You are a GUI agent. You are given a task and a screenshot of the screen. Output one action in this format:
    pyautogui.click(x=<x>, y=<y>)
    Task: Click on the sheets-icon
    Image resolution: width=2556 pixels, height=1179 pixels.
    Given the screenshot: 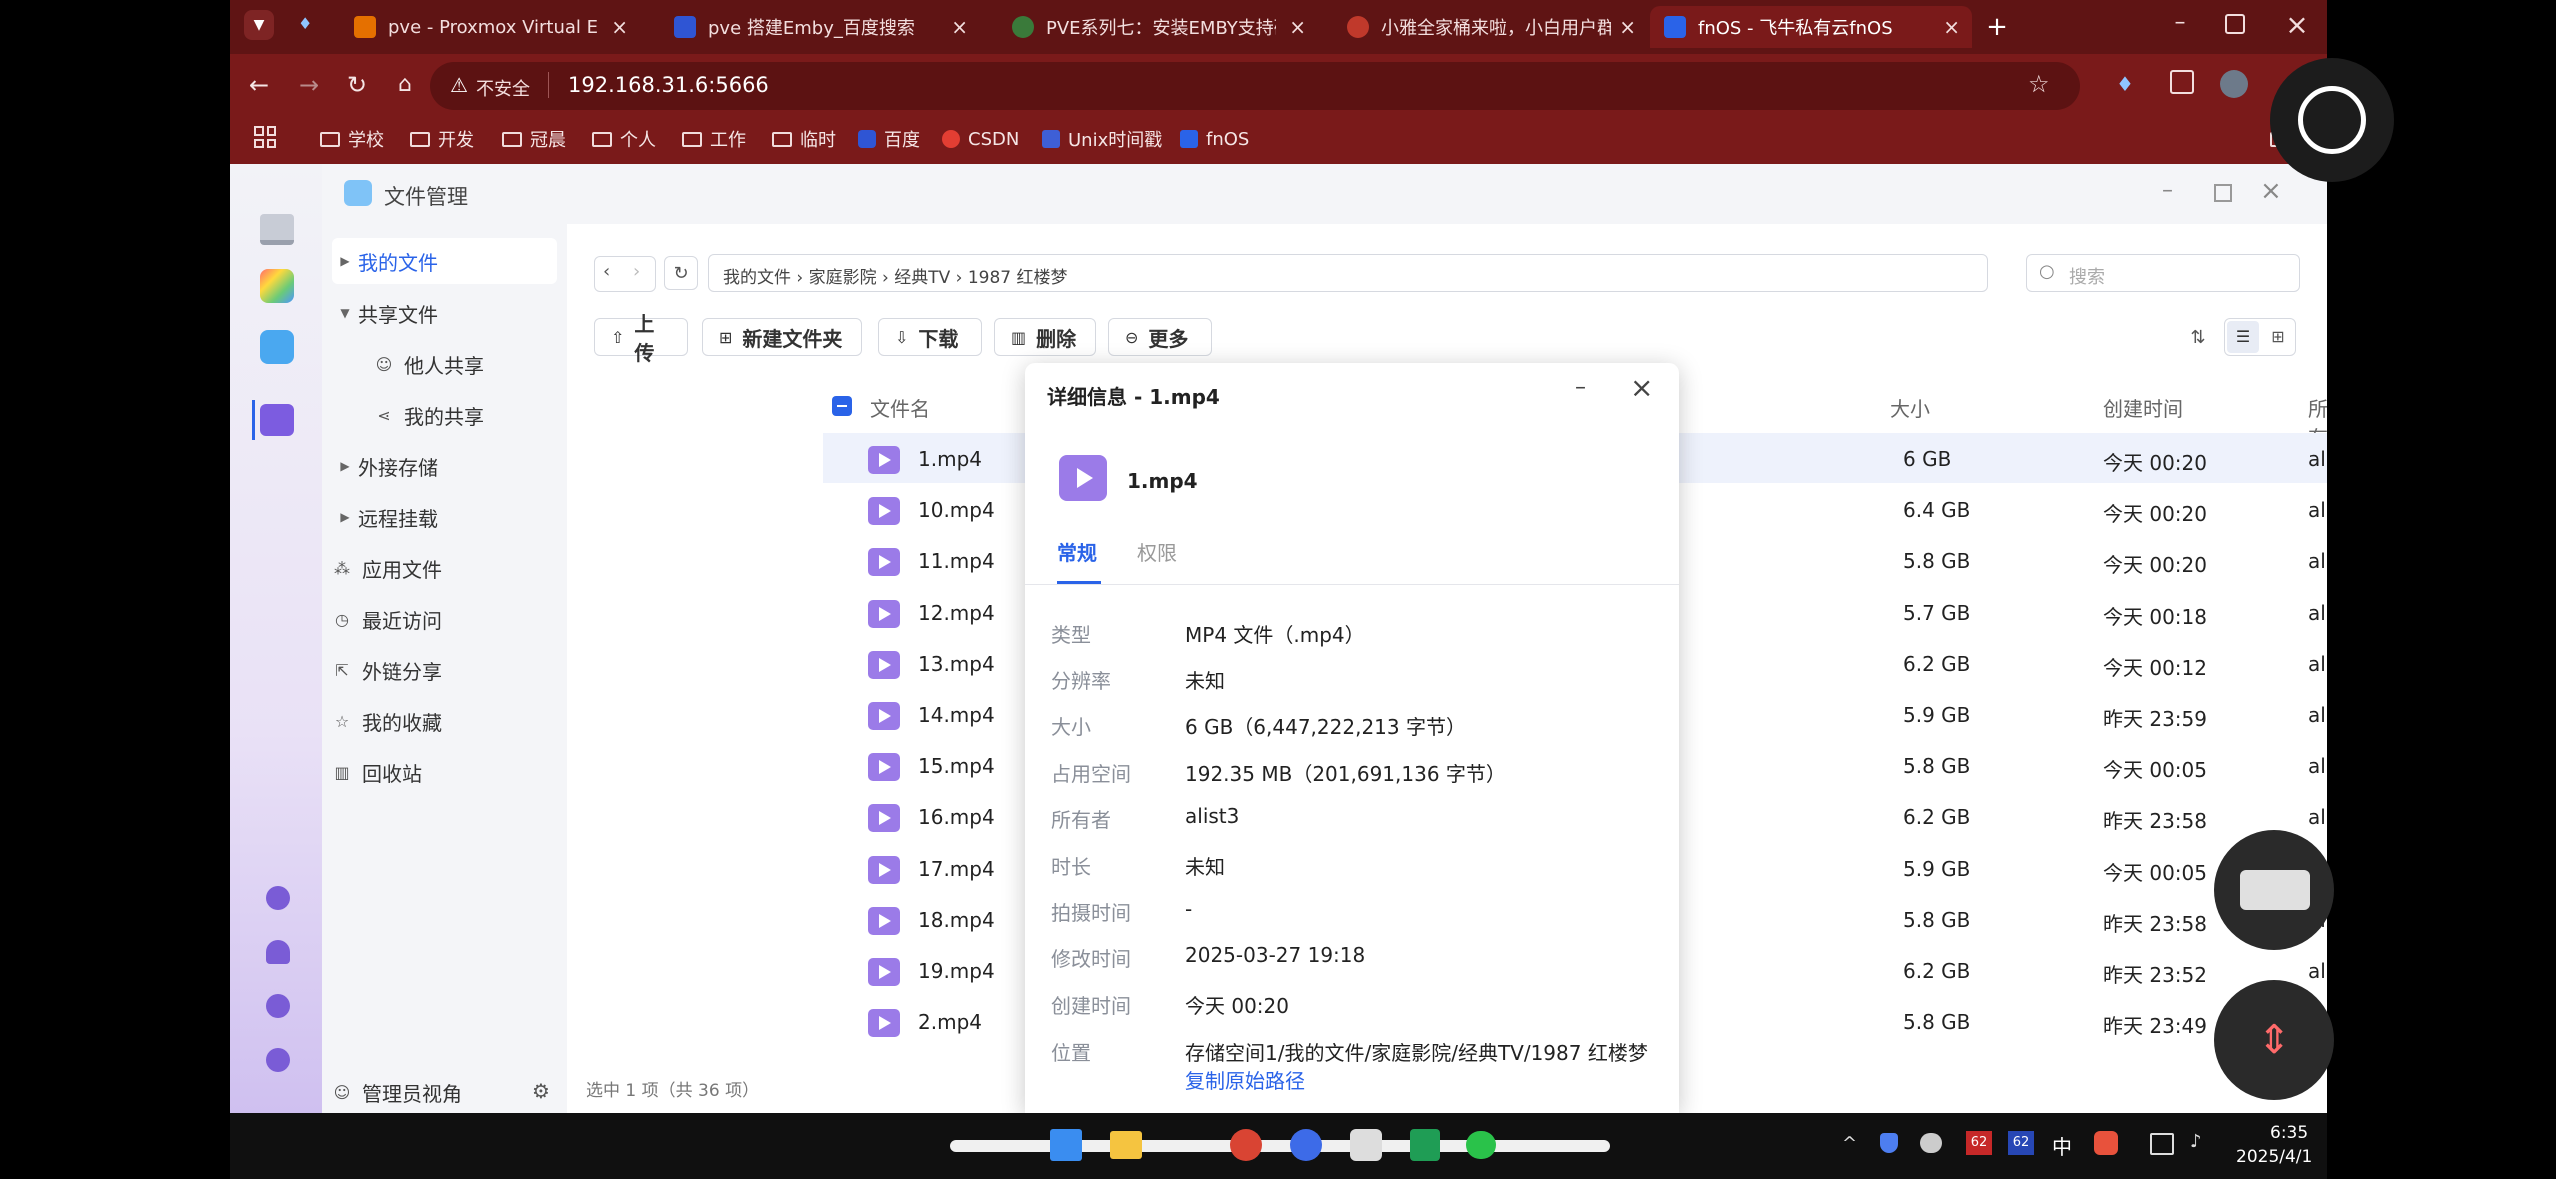 What is the action you would take?
    pyautogui.click(x=1425, y=1145)
    